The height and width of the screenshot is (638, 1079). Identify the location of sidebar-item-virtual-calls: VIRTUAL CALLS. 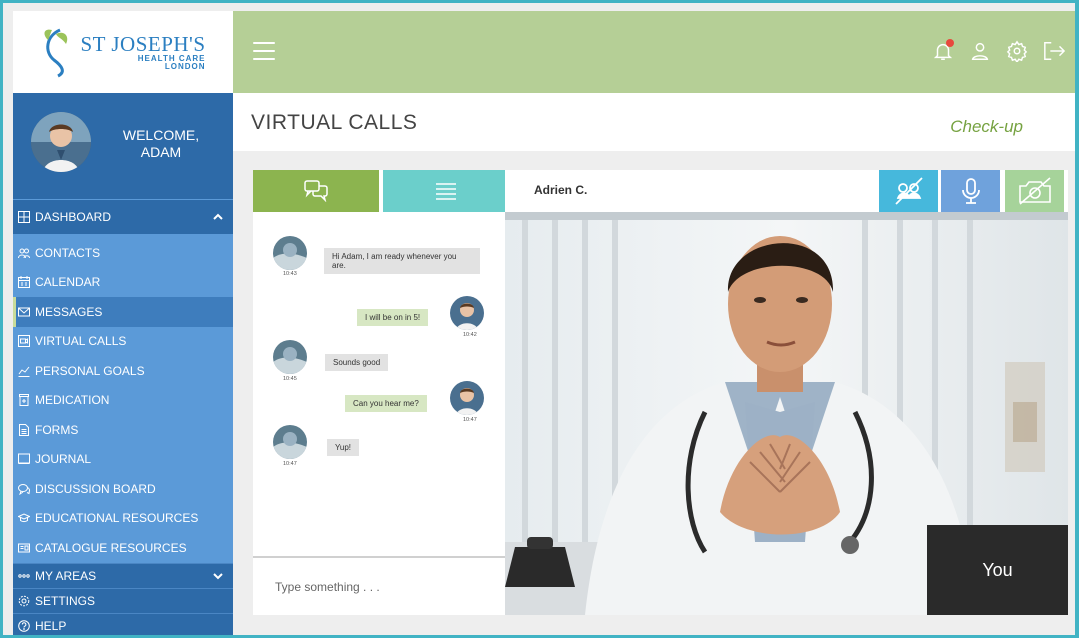
(123, 342).